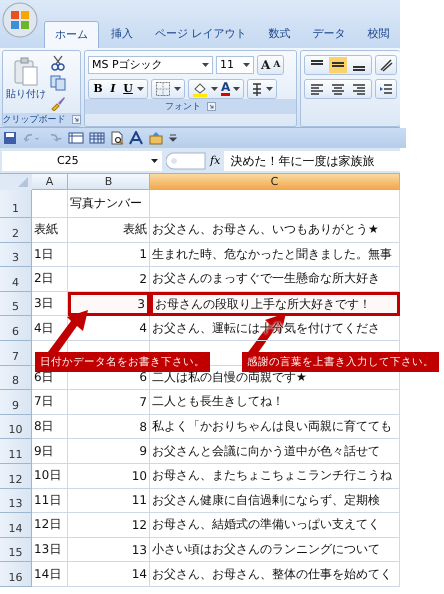 The image size is (444, 594). Describe the element at coordinates (275, 550) in the screenshot. I see `table-cell: 小さい頃はお父さんのランニングについて` at that location.